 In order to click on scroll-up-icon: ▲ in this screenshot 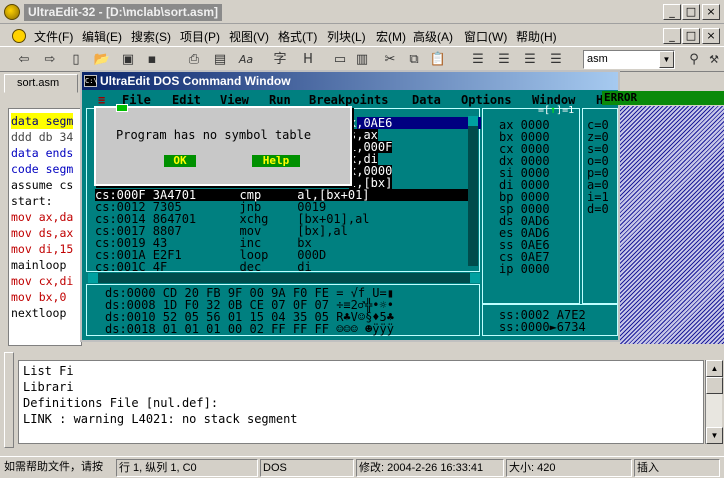, I will do `click(714, 368)`.